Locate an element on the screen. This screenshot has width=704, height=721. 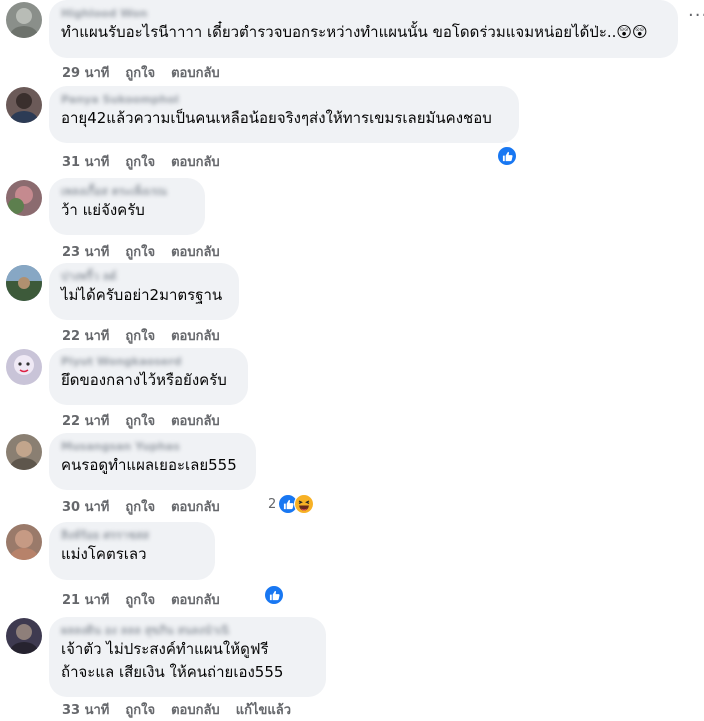
comment-actions: 31 นาที ถูกใจ ตอบกลับ is located at coordinates (149, 160).